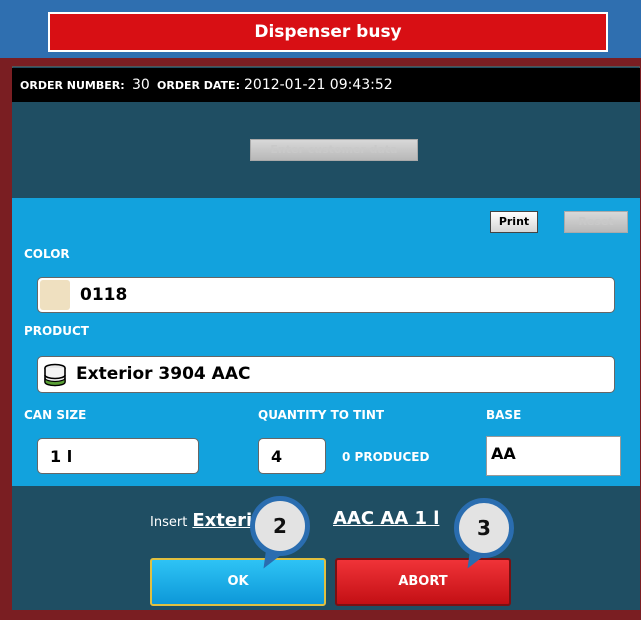  What do you see at coordinates (504, 415) in the screenshot?
I see `base-label: BASE` at bounding box center [504, 415].